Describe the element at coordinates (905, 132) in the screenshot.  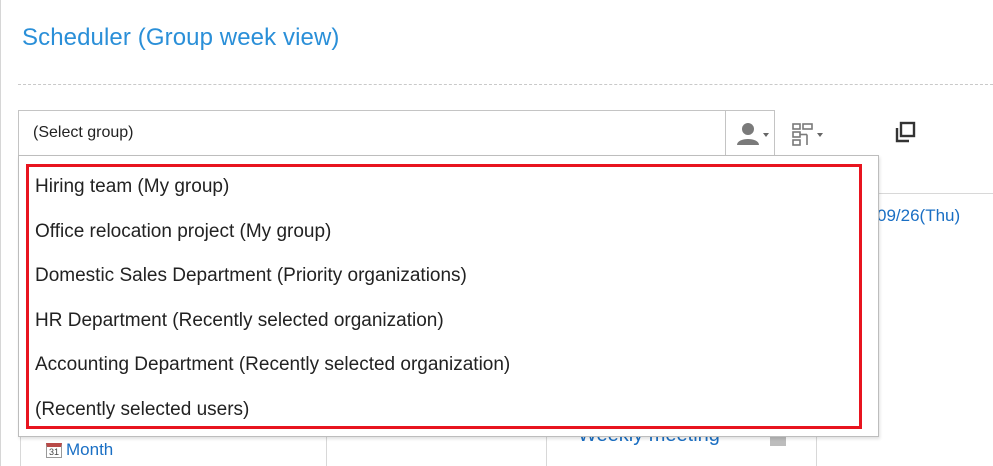
I see `copy-icon` at that location.